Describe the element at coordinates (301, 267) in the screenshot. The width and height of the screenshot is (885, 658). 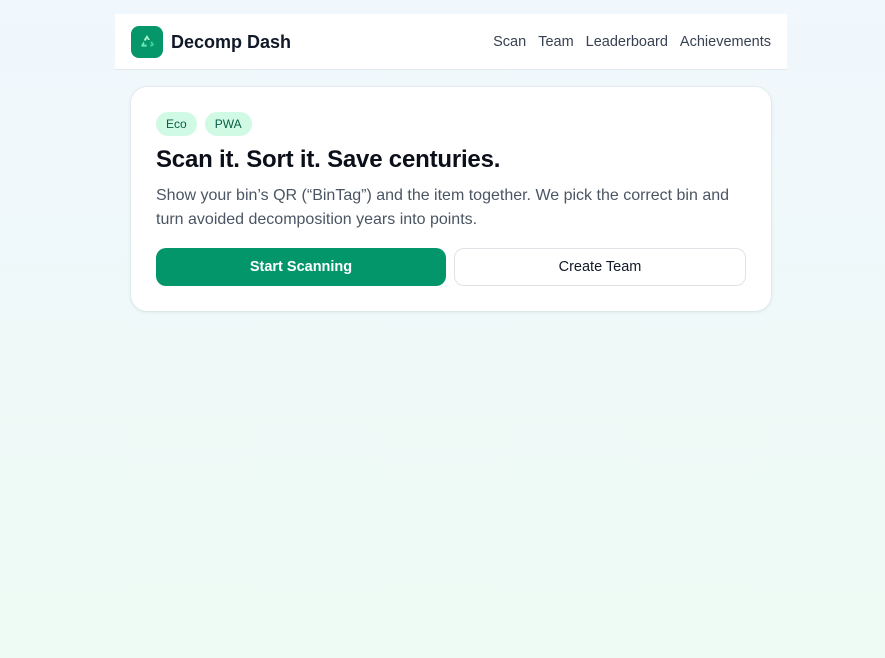
I see `start-scanning-button: Start Scanning` at that location.